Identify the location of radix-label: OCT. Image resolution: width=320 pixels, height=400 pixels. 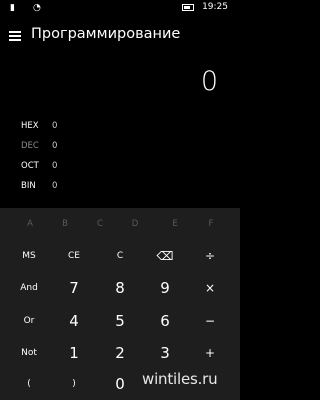
(30, 166).